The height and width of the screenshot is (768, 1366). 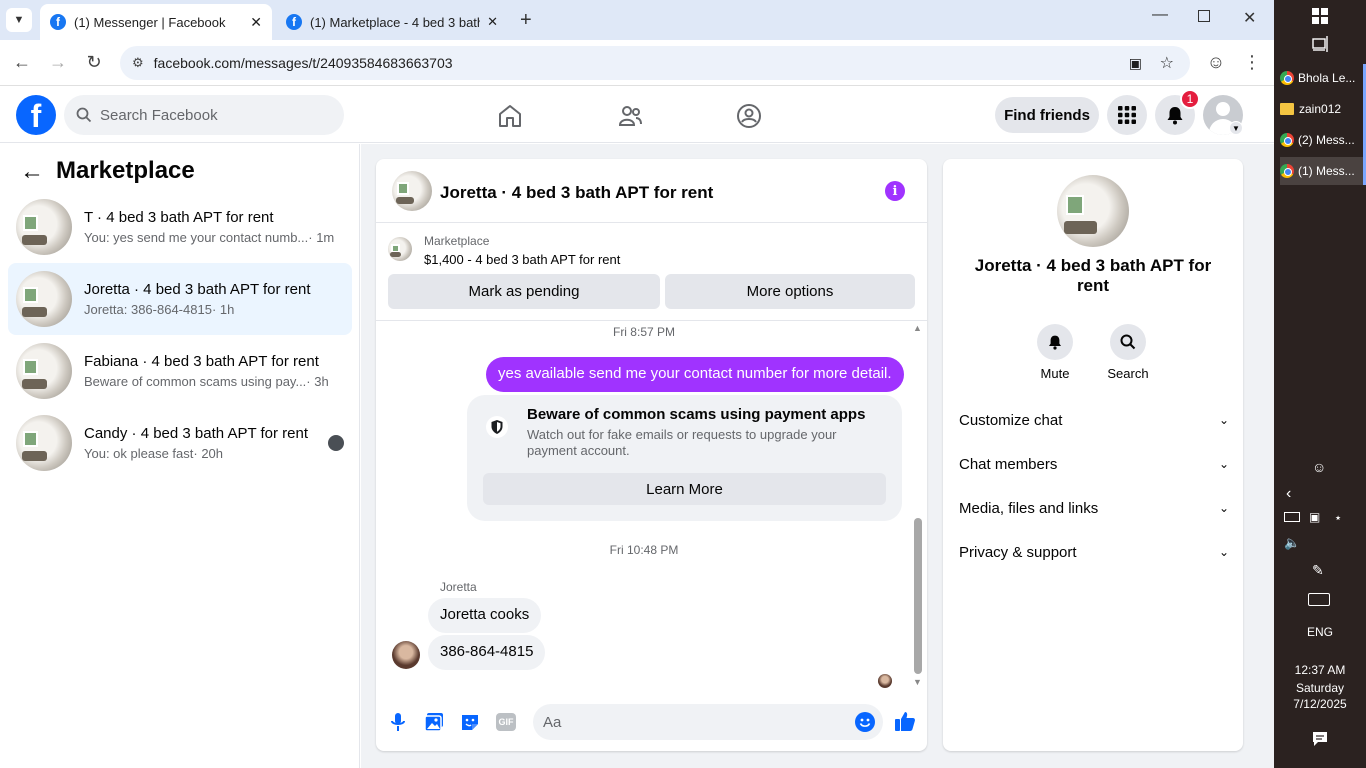 What do you see at coordinates (918, 507) in the screenshot?
I see `scrollbar: ▲ ▼` at bounding box center [918, 507].